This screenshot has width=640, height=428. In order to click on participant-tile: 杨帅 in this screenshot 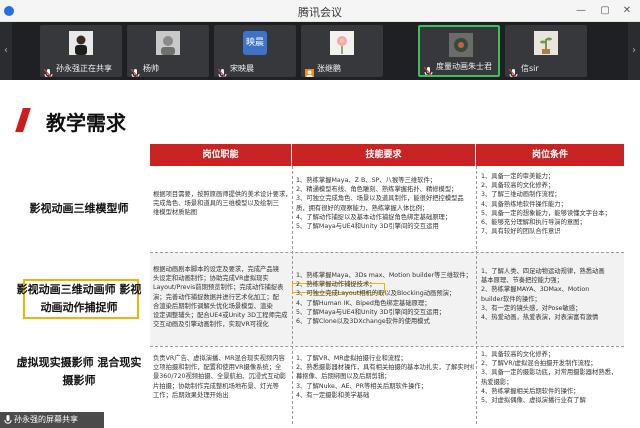, I will do `click(168, 51)`.